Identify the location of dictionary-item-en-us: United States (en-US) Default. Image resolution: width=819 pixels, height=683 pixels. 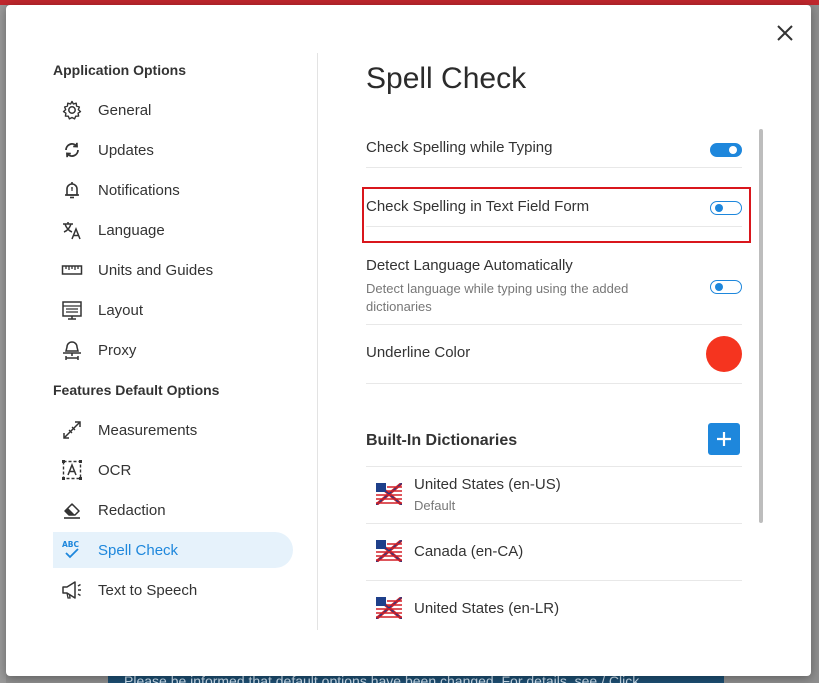
(554, 495).